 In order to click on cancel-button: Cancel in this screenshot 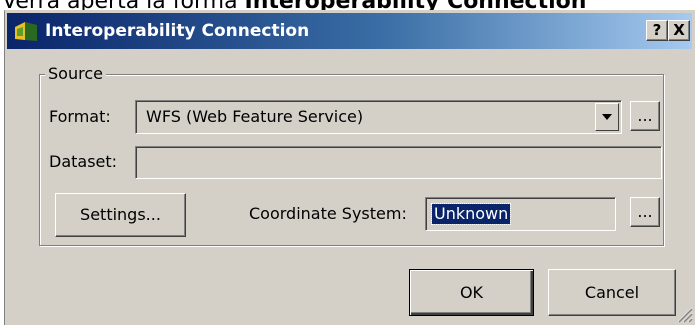, I will do `click(612, 292)`.